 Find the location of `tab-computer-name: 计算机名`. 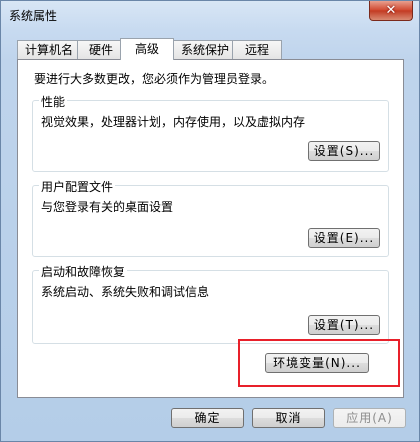

tab-computer-name: 计算机名 is located at coordinates (49, 49).